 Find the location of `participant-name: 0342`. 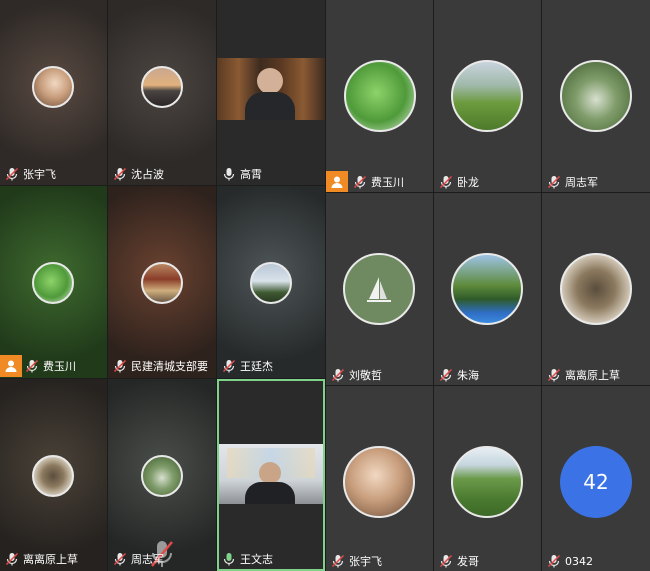

participant-name: 0342 is located at coordinates (579, 561).